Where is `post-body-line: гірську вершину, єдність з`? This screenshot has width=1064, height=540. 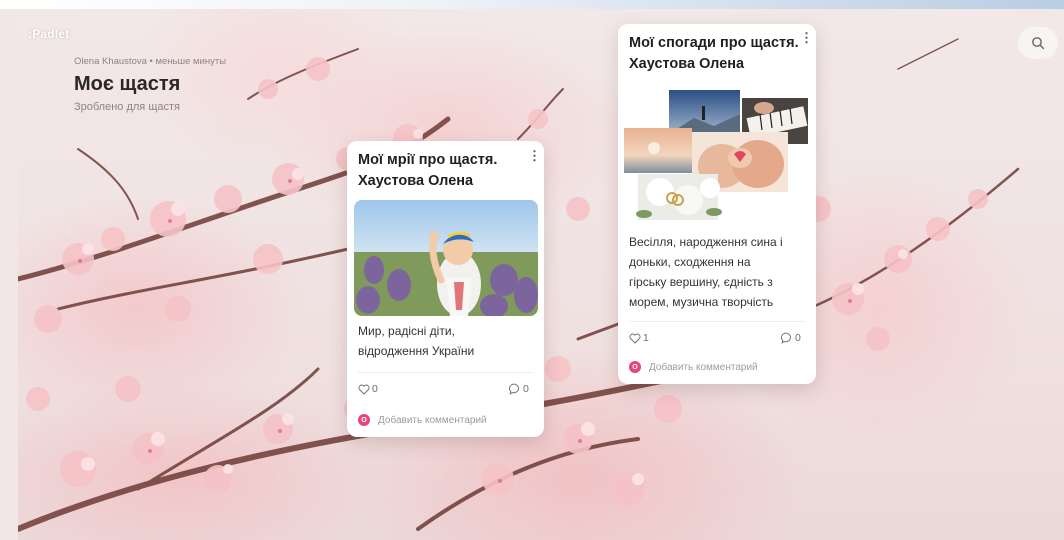 post-body-line: гірську вершину, єдність з is located at coordinates (701, 282).